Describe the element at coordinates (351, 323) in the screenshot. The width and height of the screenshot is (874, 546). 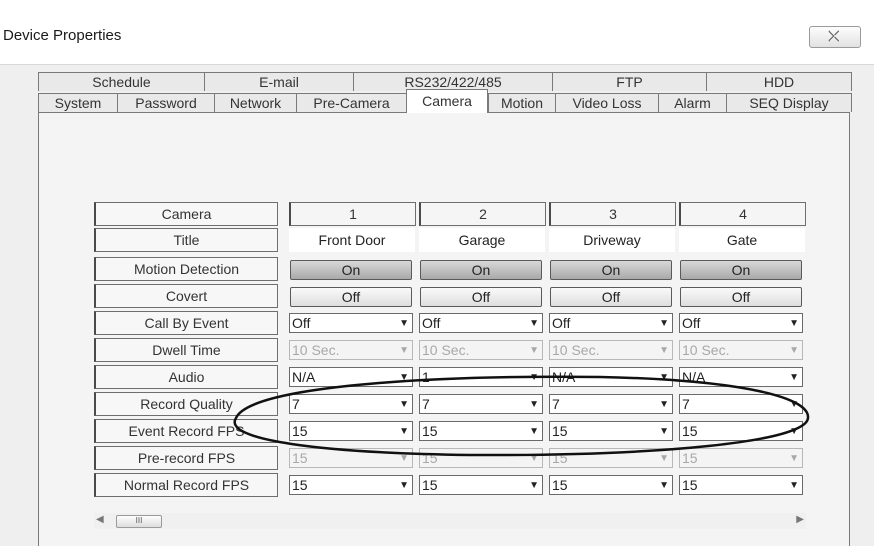
I see `camera-1-call-by-event-select: Off ▼` at that location.